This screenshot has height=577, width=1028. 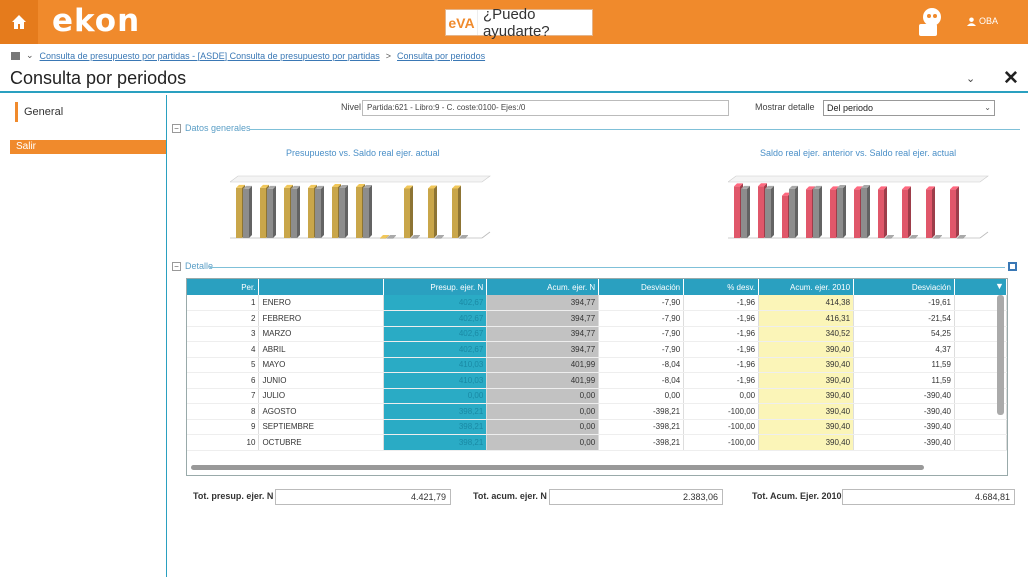 I want to click on ekon-logo: ekon, so click(x=96, y=21).